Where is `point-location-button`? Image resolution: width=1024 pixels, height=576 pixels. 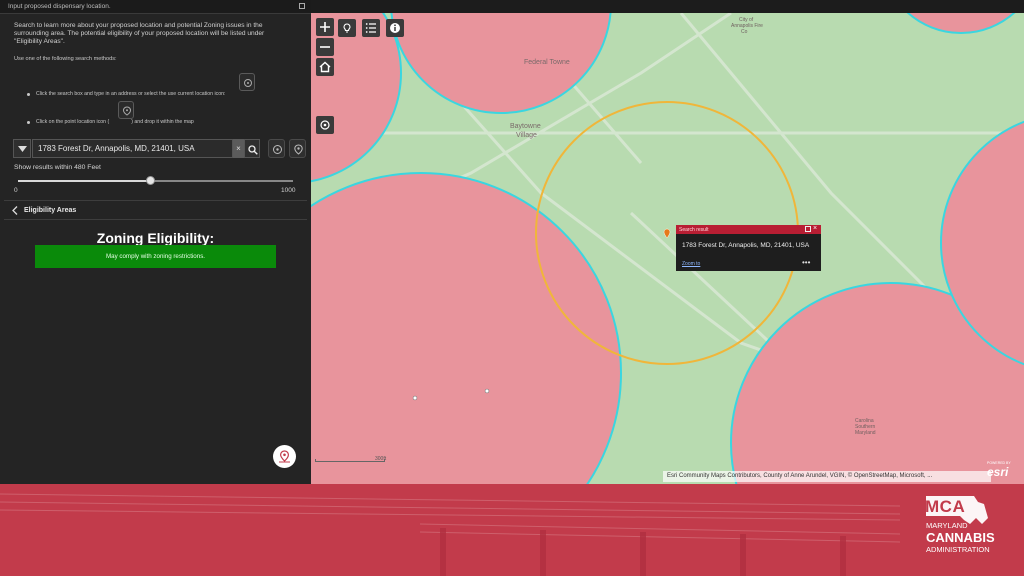 point-location-button is located at coordinates (297, 148).